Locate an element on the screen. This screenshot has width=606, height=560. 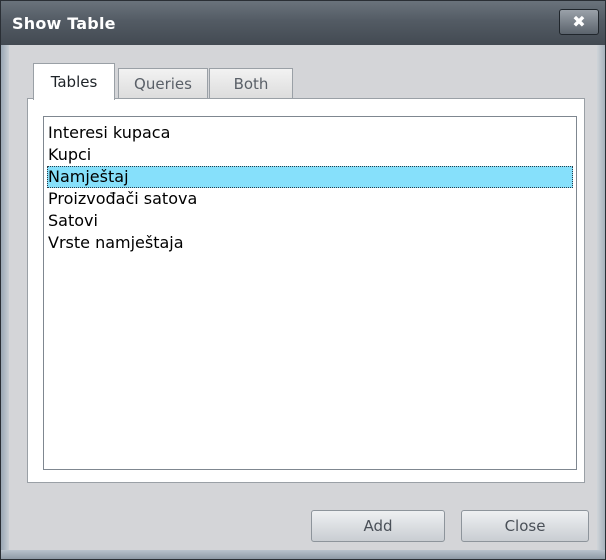
list-item-kupci: Kupci is located at coordinates (310, 155).